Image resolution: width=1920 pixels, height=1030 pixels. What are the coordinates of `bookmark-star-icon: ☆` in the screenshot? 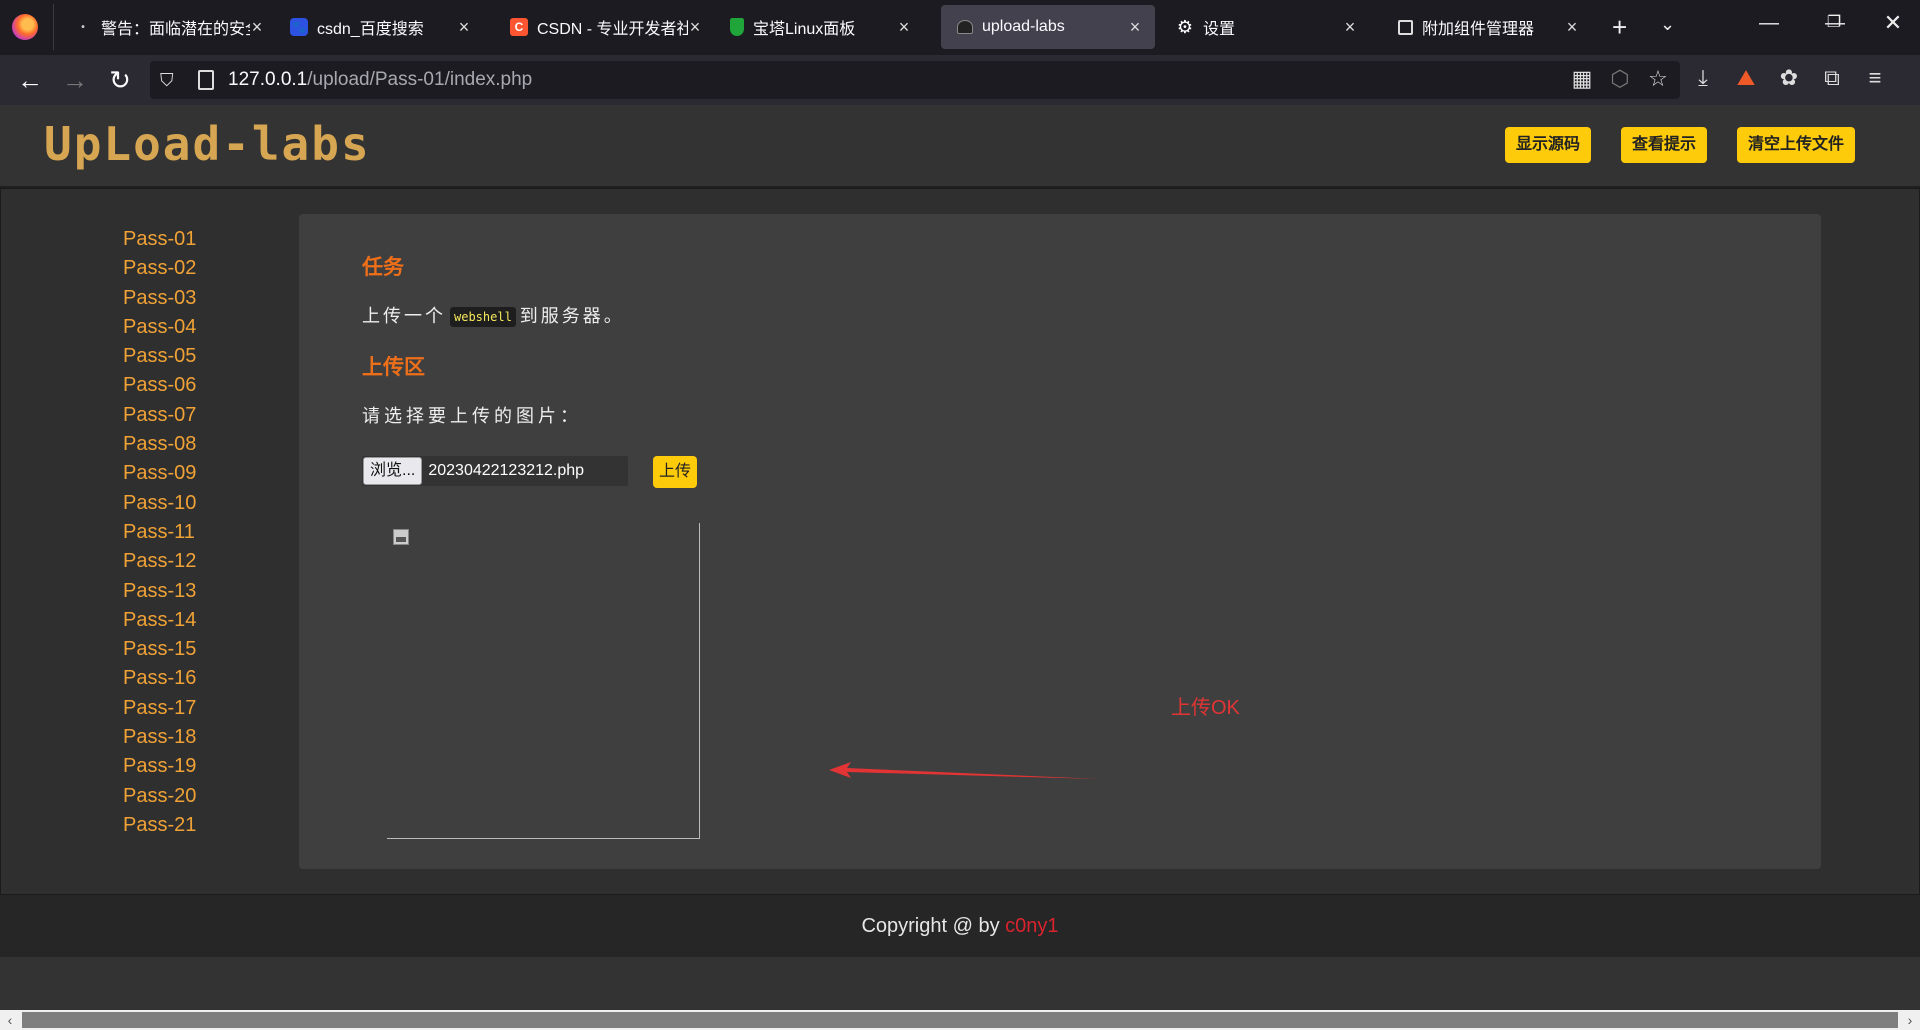 It's located at (1658, 79).